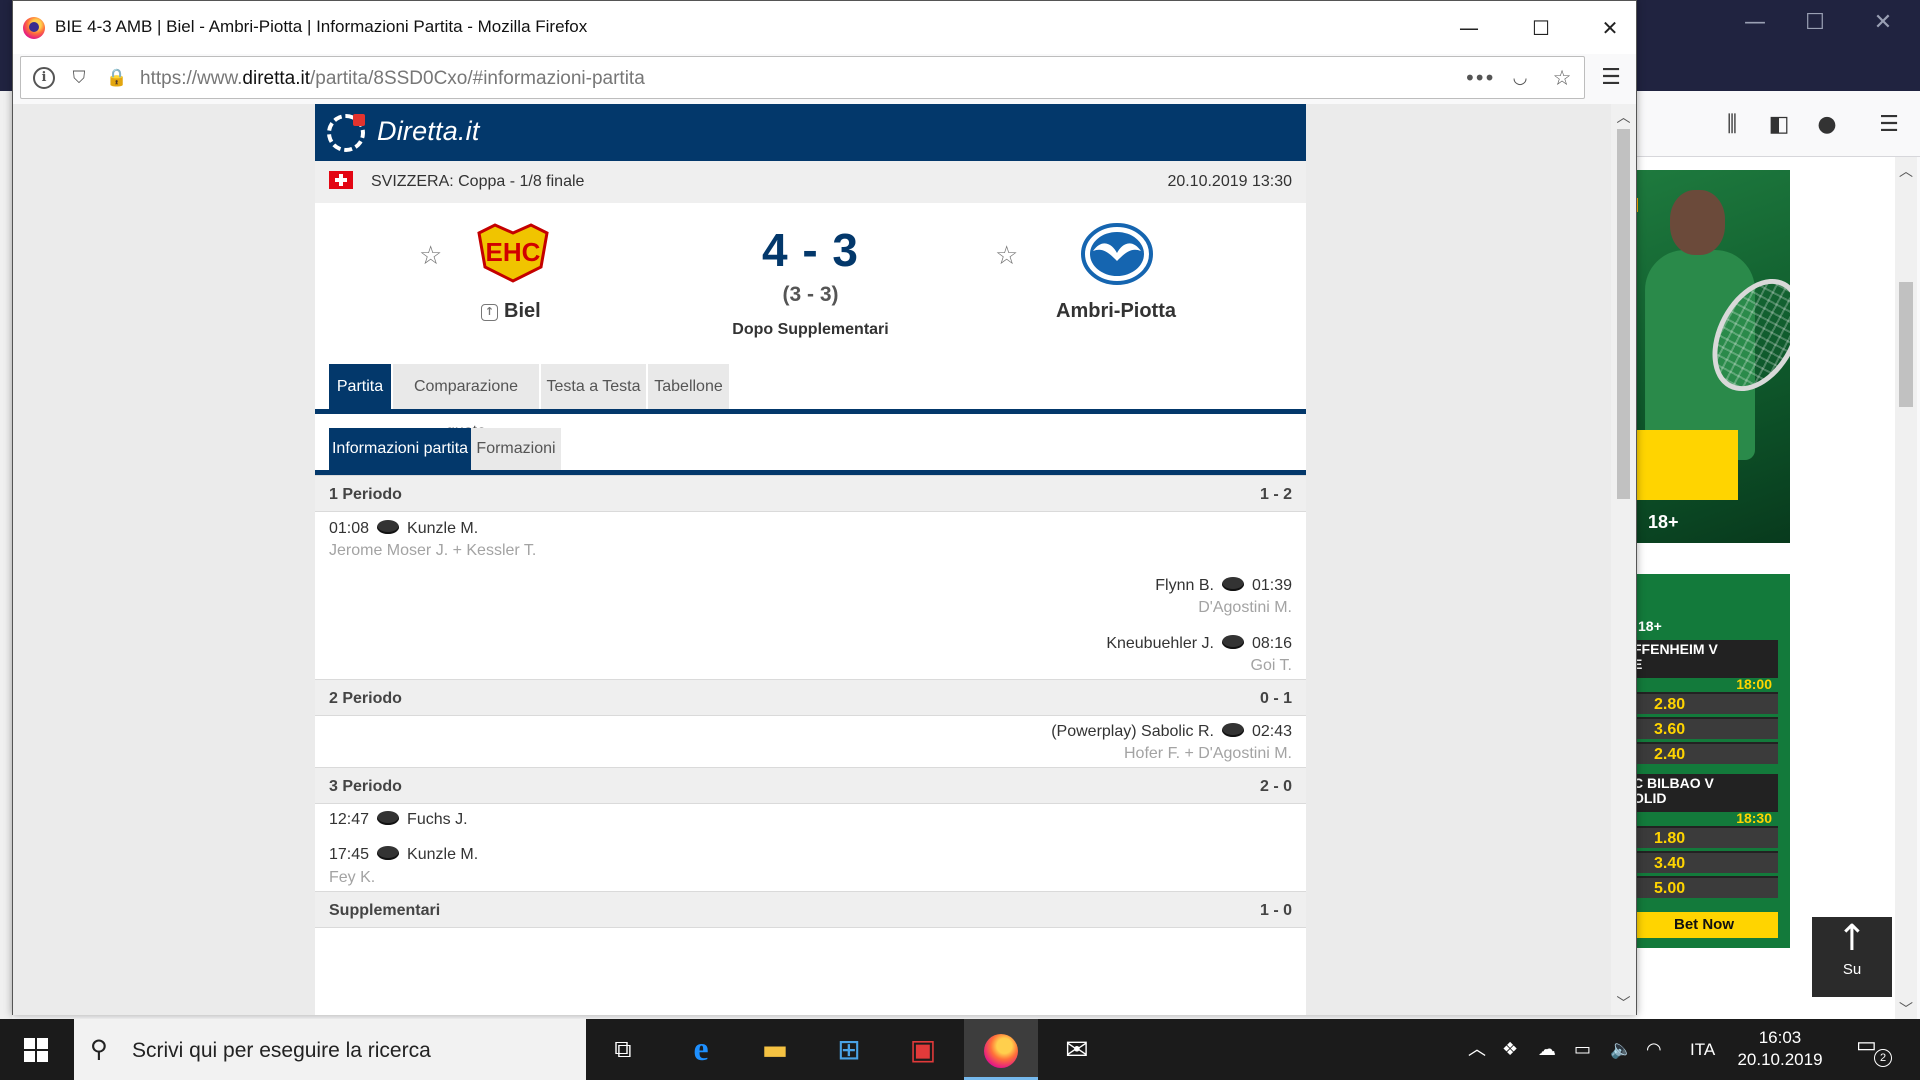 Image resolution: width=1920 pixels, height=1080 pixels. What do you see at coordinates (849, 1049) in the screenshot?
I see `store-icon: ⊞` at bounding box center [849, 1049].